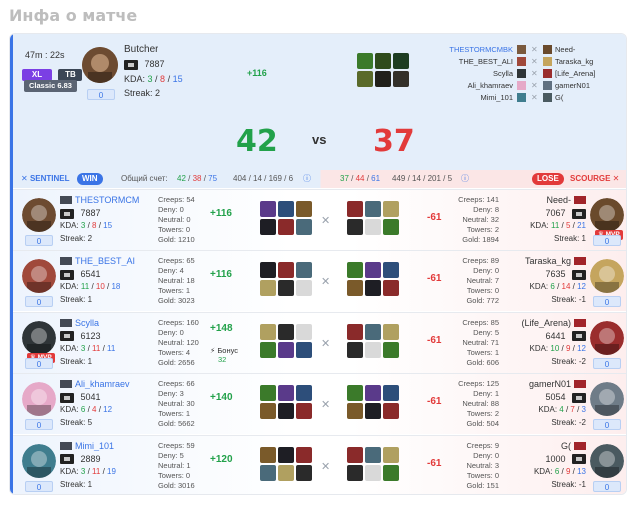 This screenshot has height=512, width=635. Describe the element at coordinates (141, 49) in the screenshot. I see `best-player-name: Butcher` at that location.